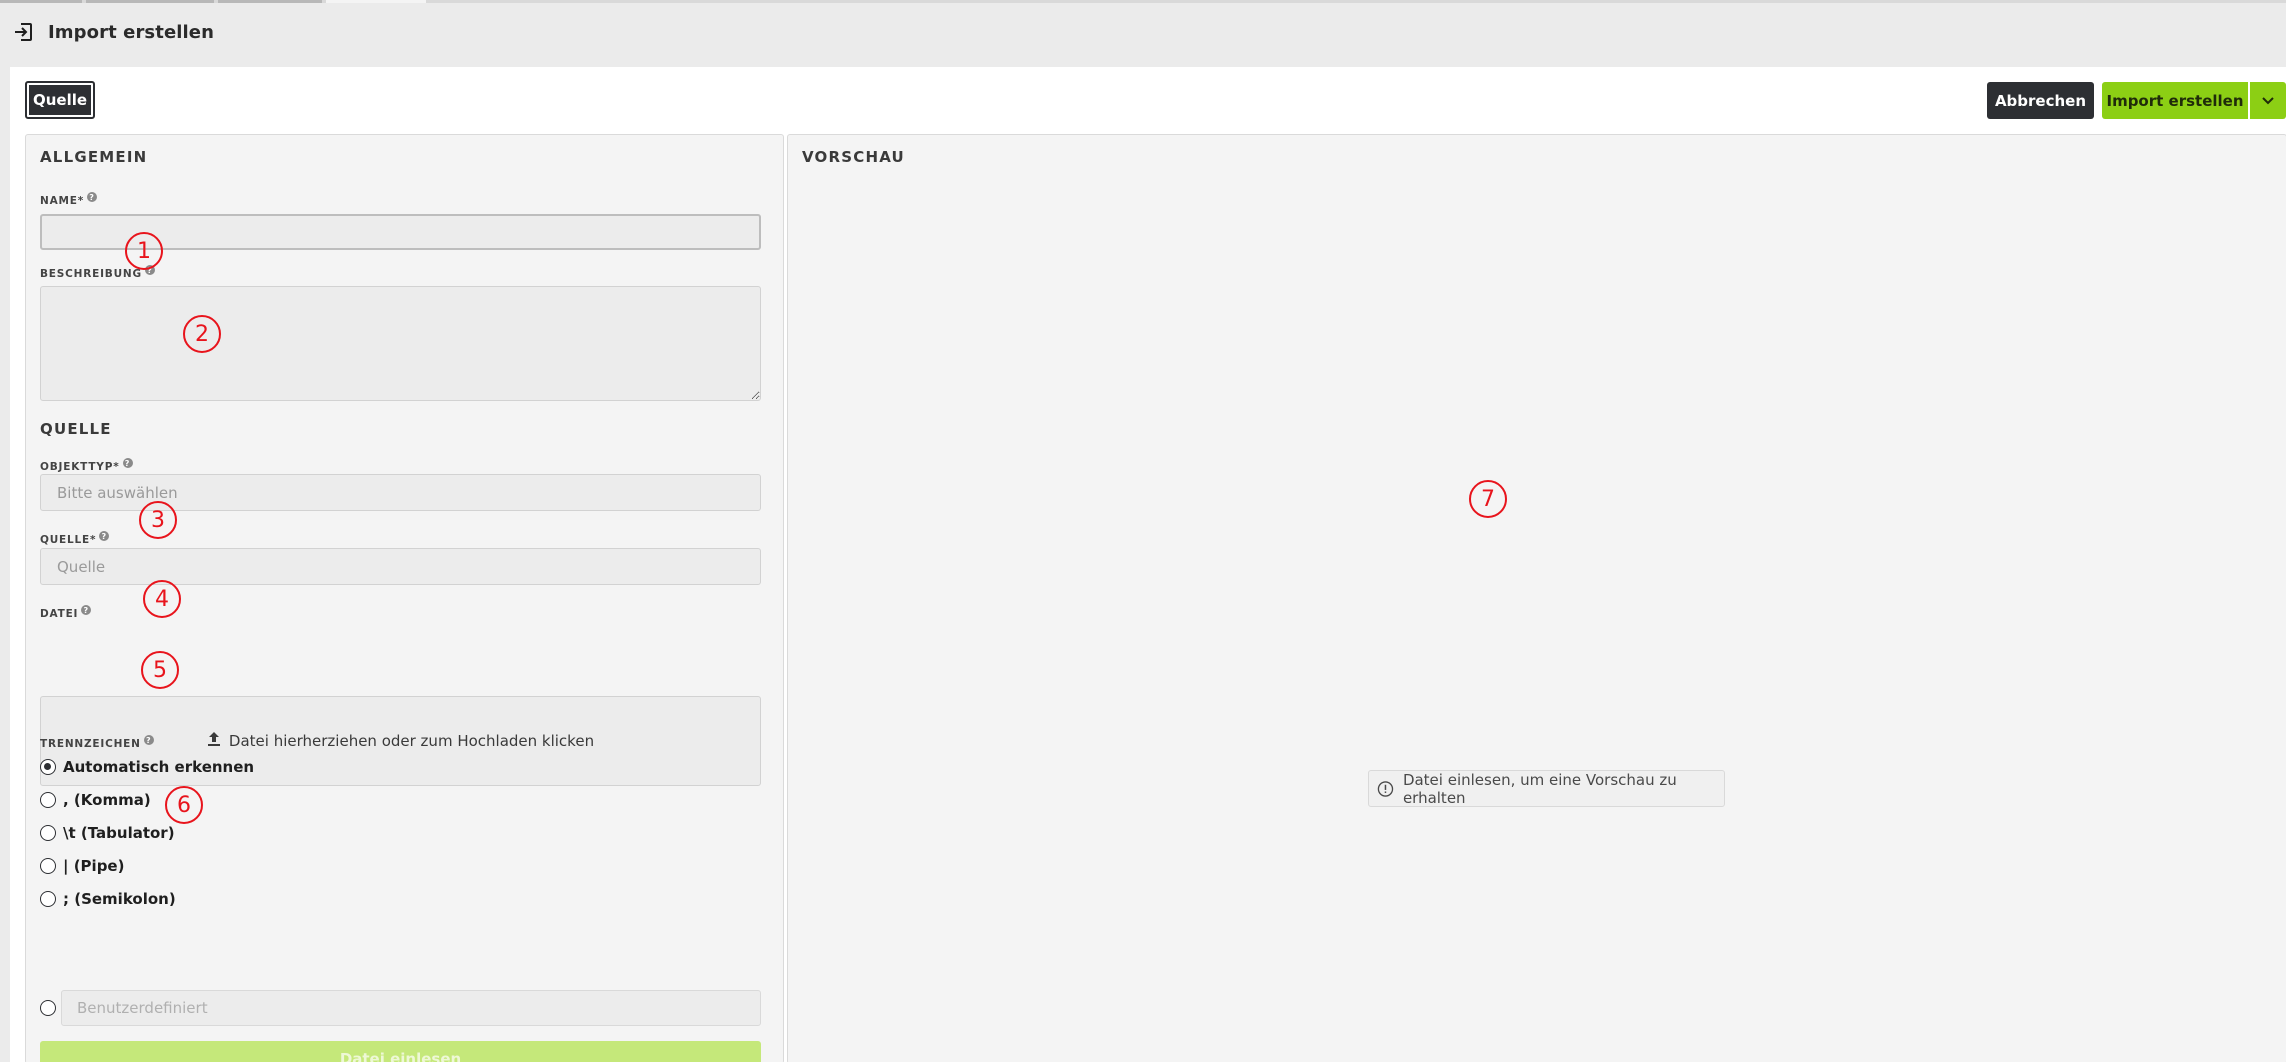 The width and height of the screenshot is (2286, 1062). I want to click on description-textarea, so click(400, 343).